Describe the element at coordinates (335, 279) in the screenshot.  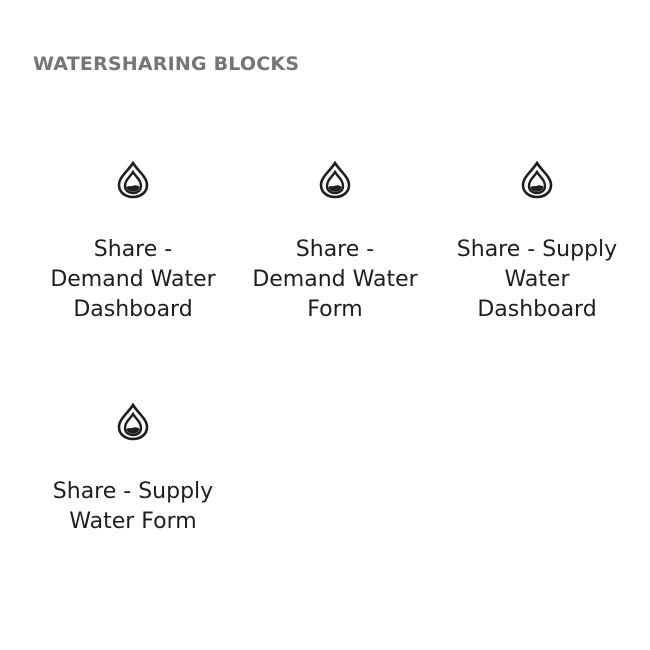
I see `block-label: Share - Demand Water Form` at that location.